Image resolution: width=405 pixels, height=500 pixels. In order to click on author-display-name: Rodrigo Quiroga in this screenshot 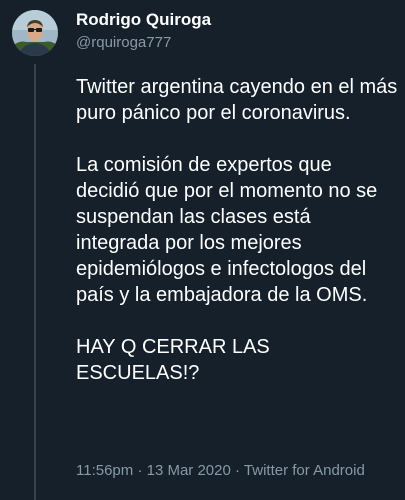, I will do `click(143, 20)`.